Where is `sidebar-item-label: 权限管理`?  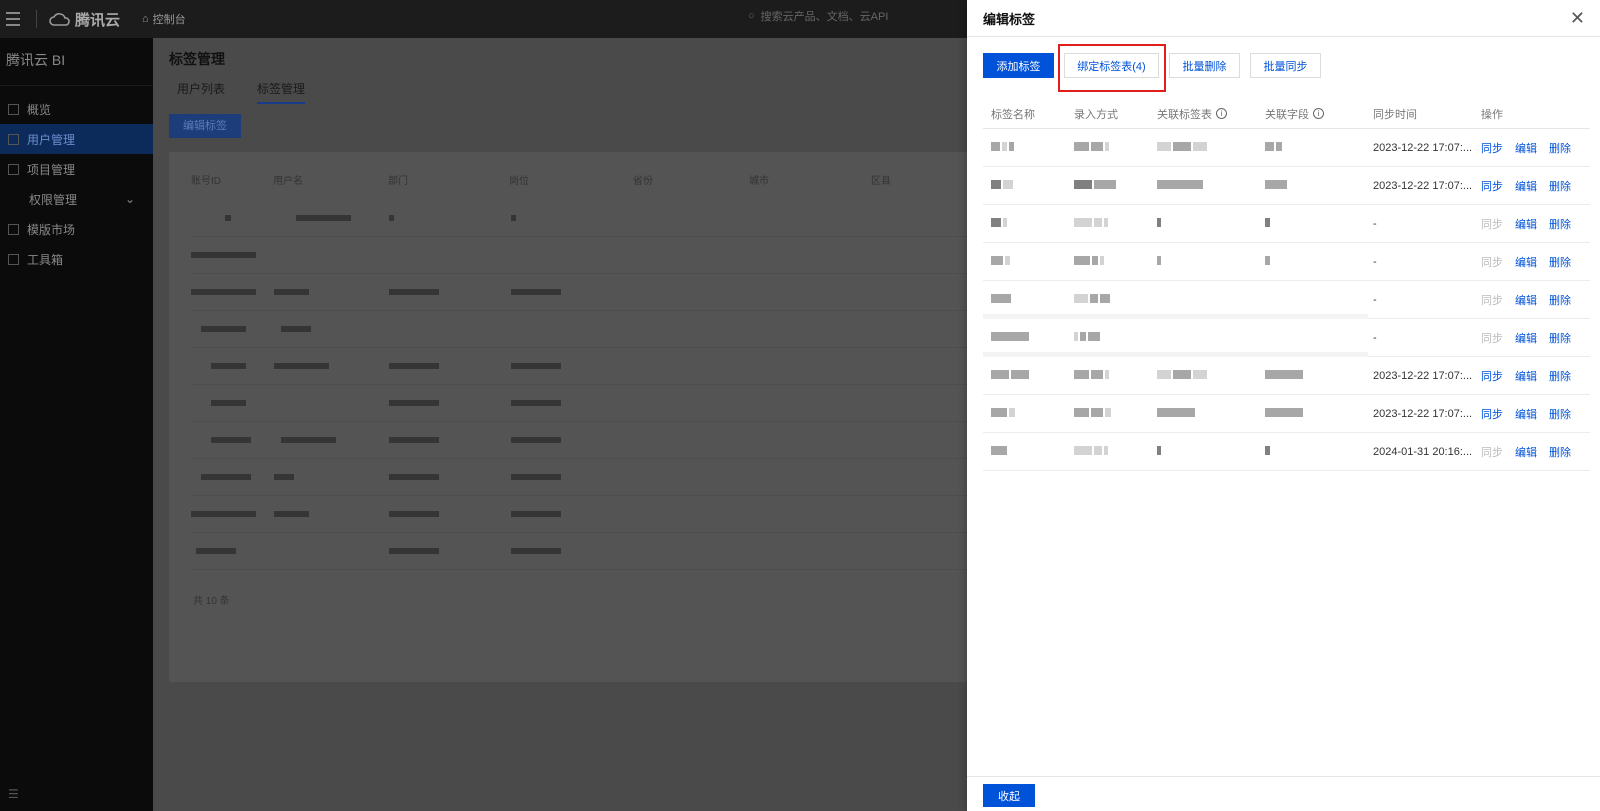 sidebar-item-label: 权限管理 is located at coordinates (53, 199).